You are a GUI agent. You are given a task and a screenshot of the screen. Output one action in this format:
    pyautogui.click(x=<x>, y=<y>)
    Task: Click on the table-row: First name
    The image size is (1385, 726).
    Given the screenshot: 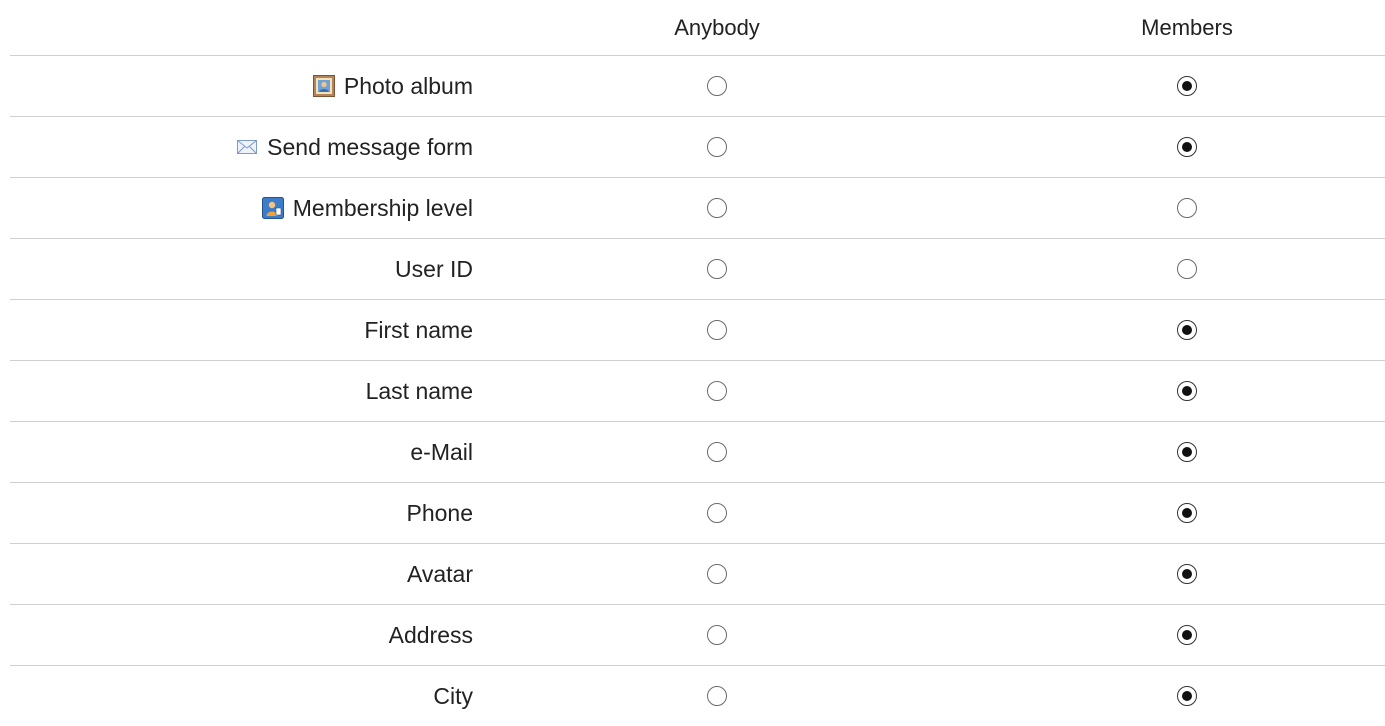 What is the action you would take?
    pyautogui.click(x=697, y=330)
    